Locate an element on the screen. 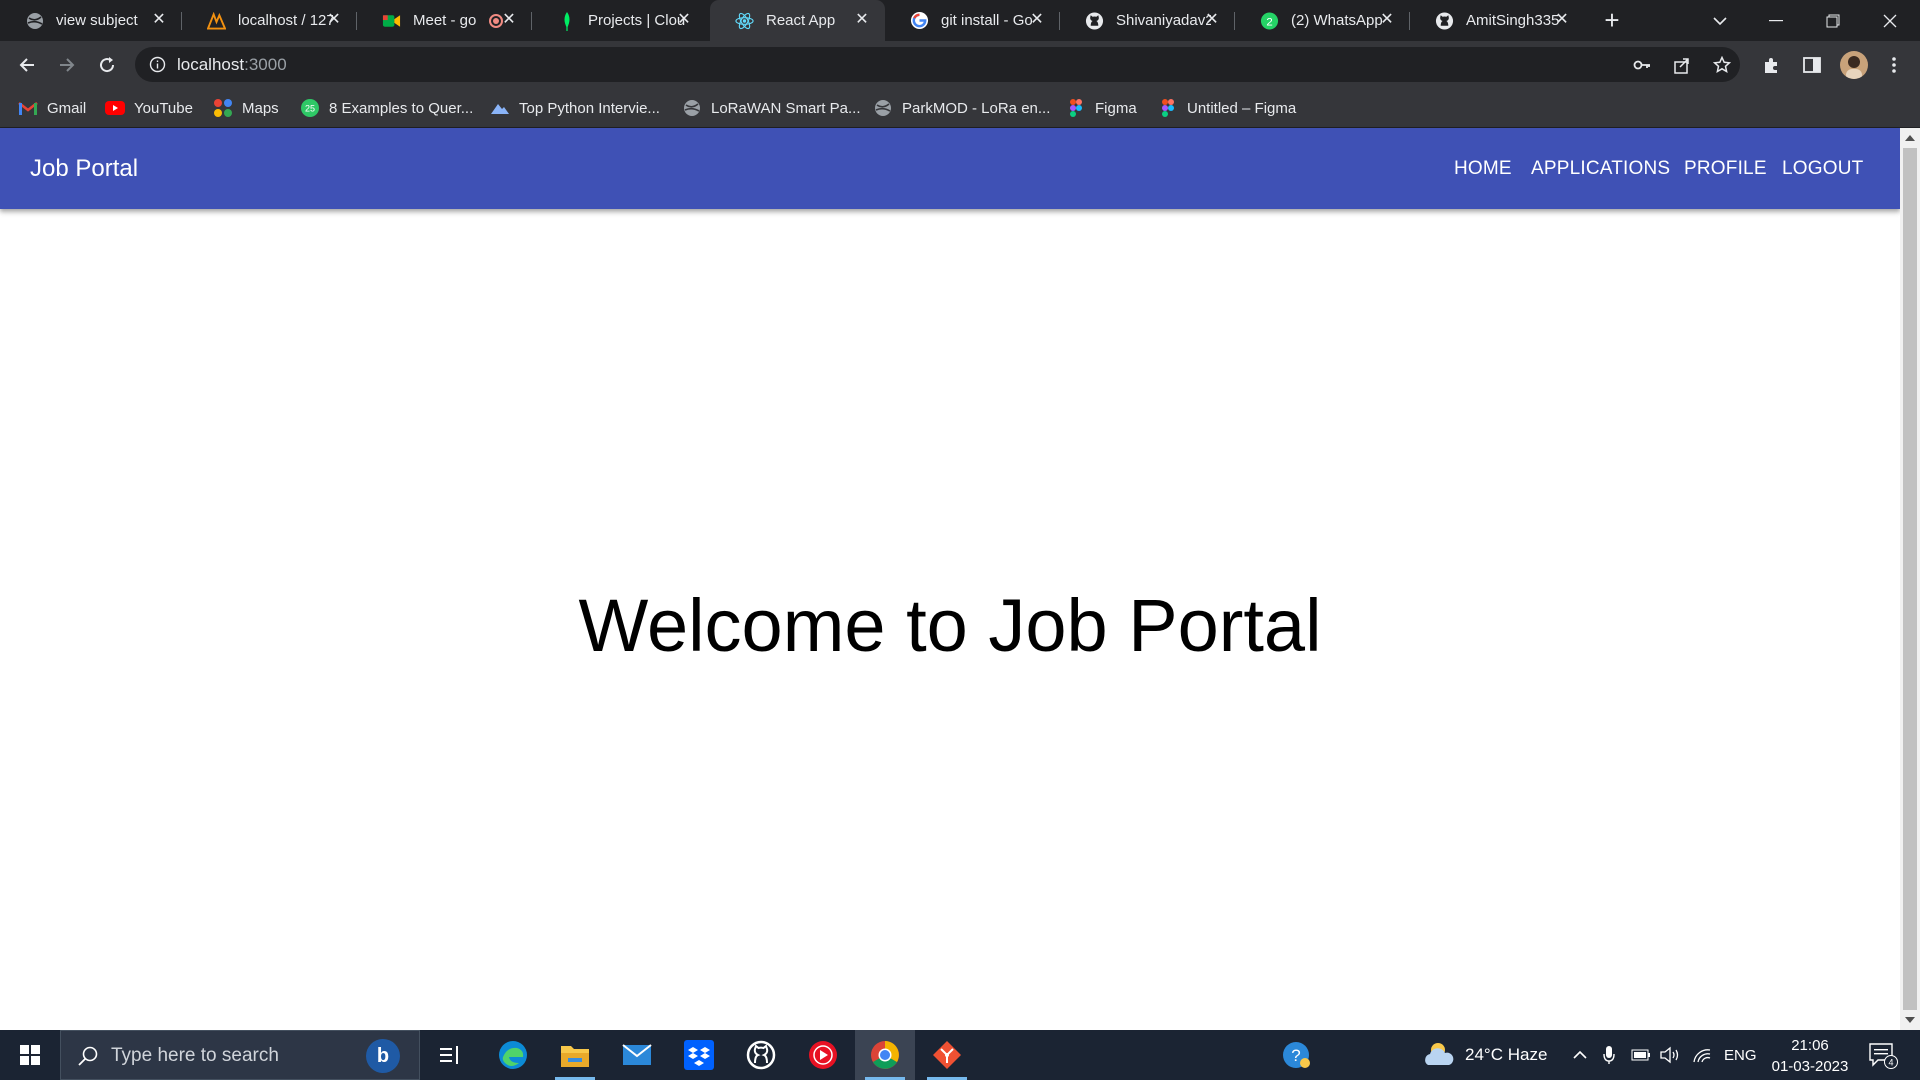 The width and height of the screenshot is (1920, 1080). language-indicator: ENG is located at coordinates (1740, 1055).